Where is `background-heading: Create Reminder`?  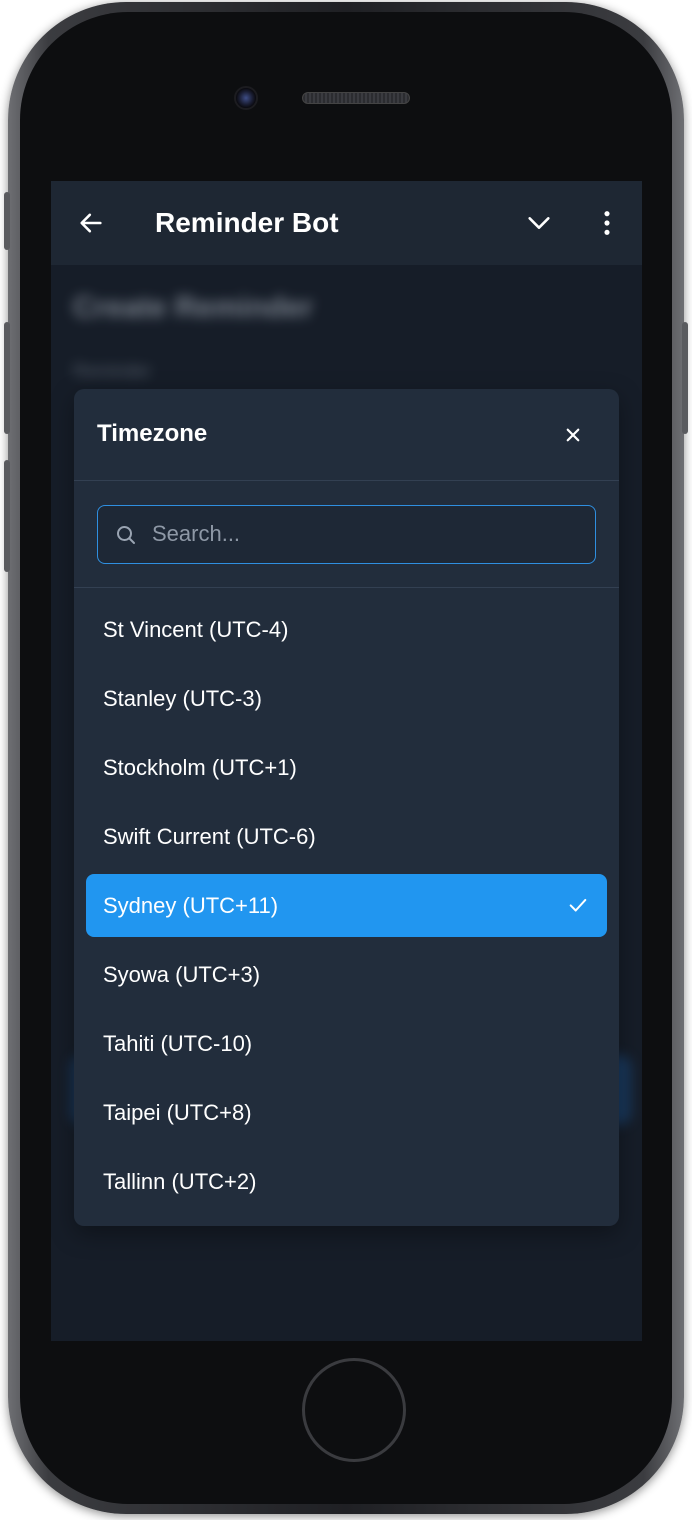 background-heading: Create Reminder is located at coordinates (193, 307).